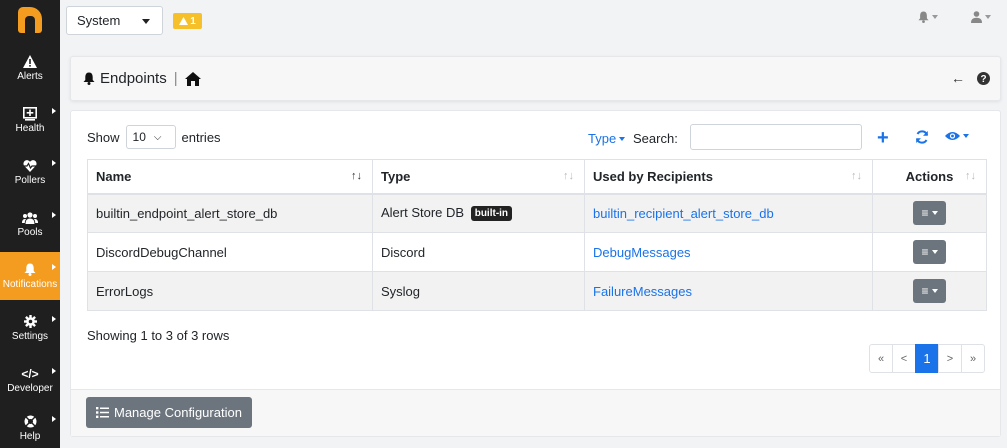  I want to click on warning-badge: 1, so click(187, 21).